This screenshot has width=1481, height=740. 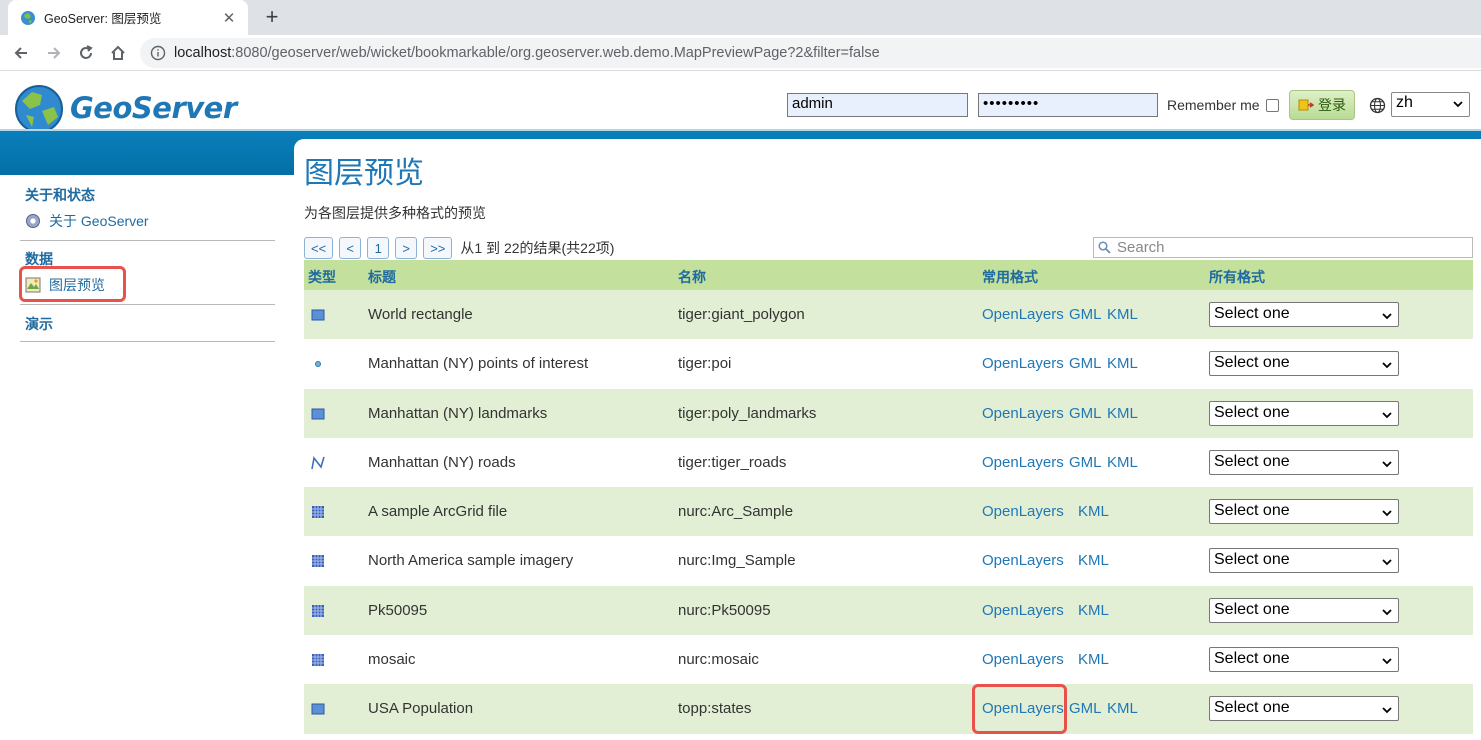 I want to click on new-tab-button: +, so click(x=272, y=17).